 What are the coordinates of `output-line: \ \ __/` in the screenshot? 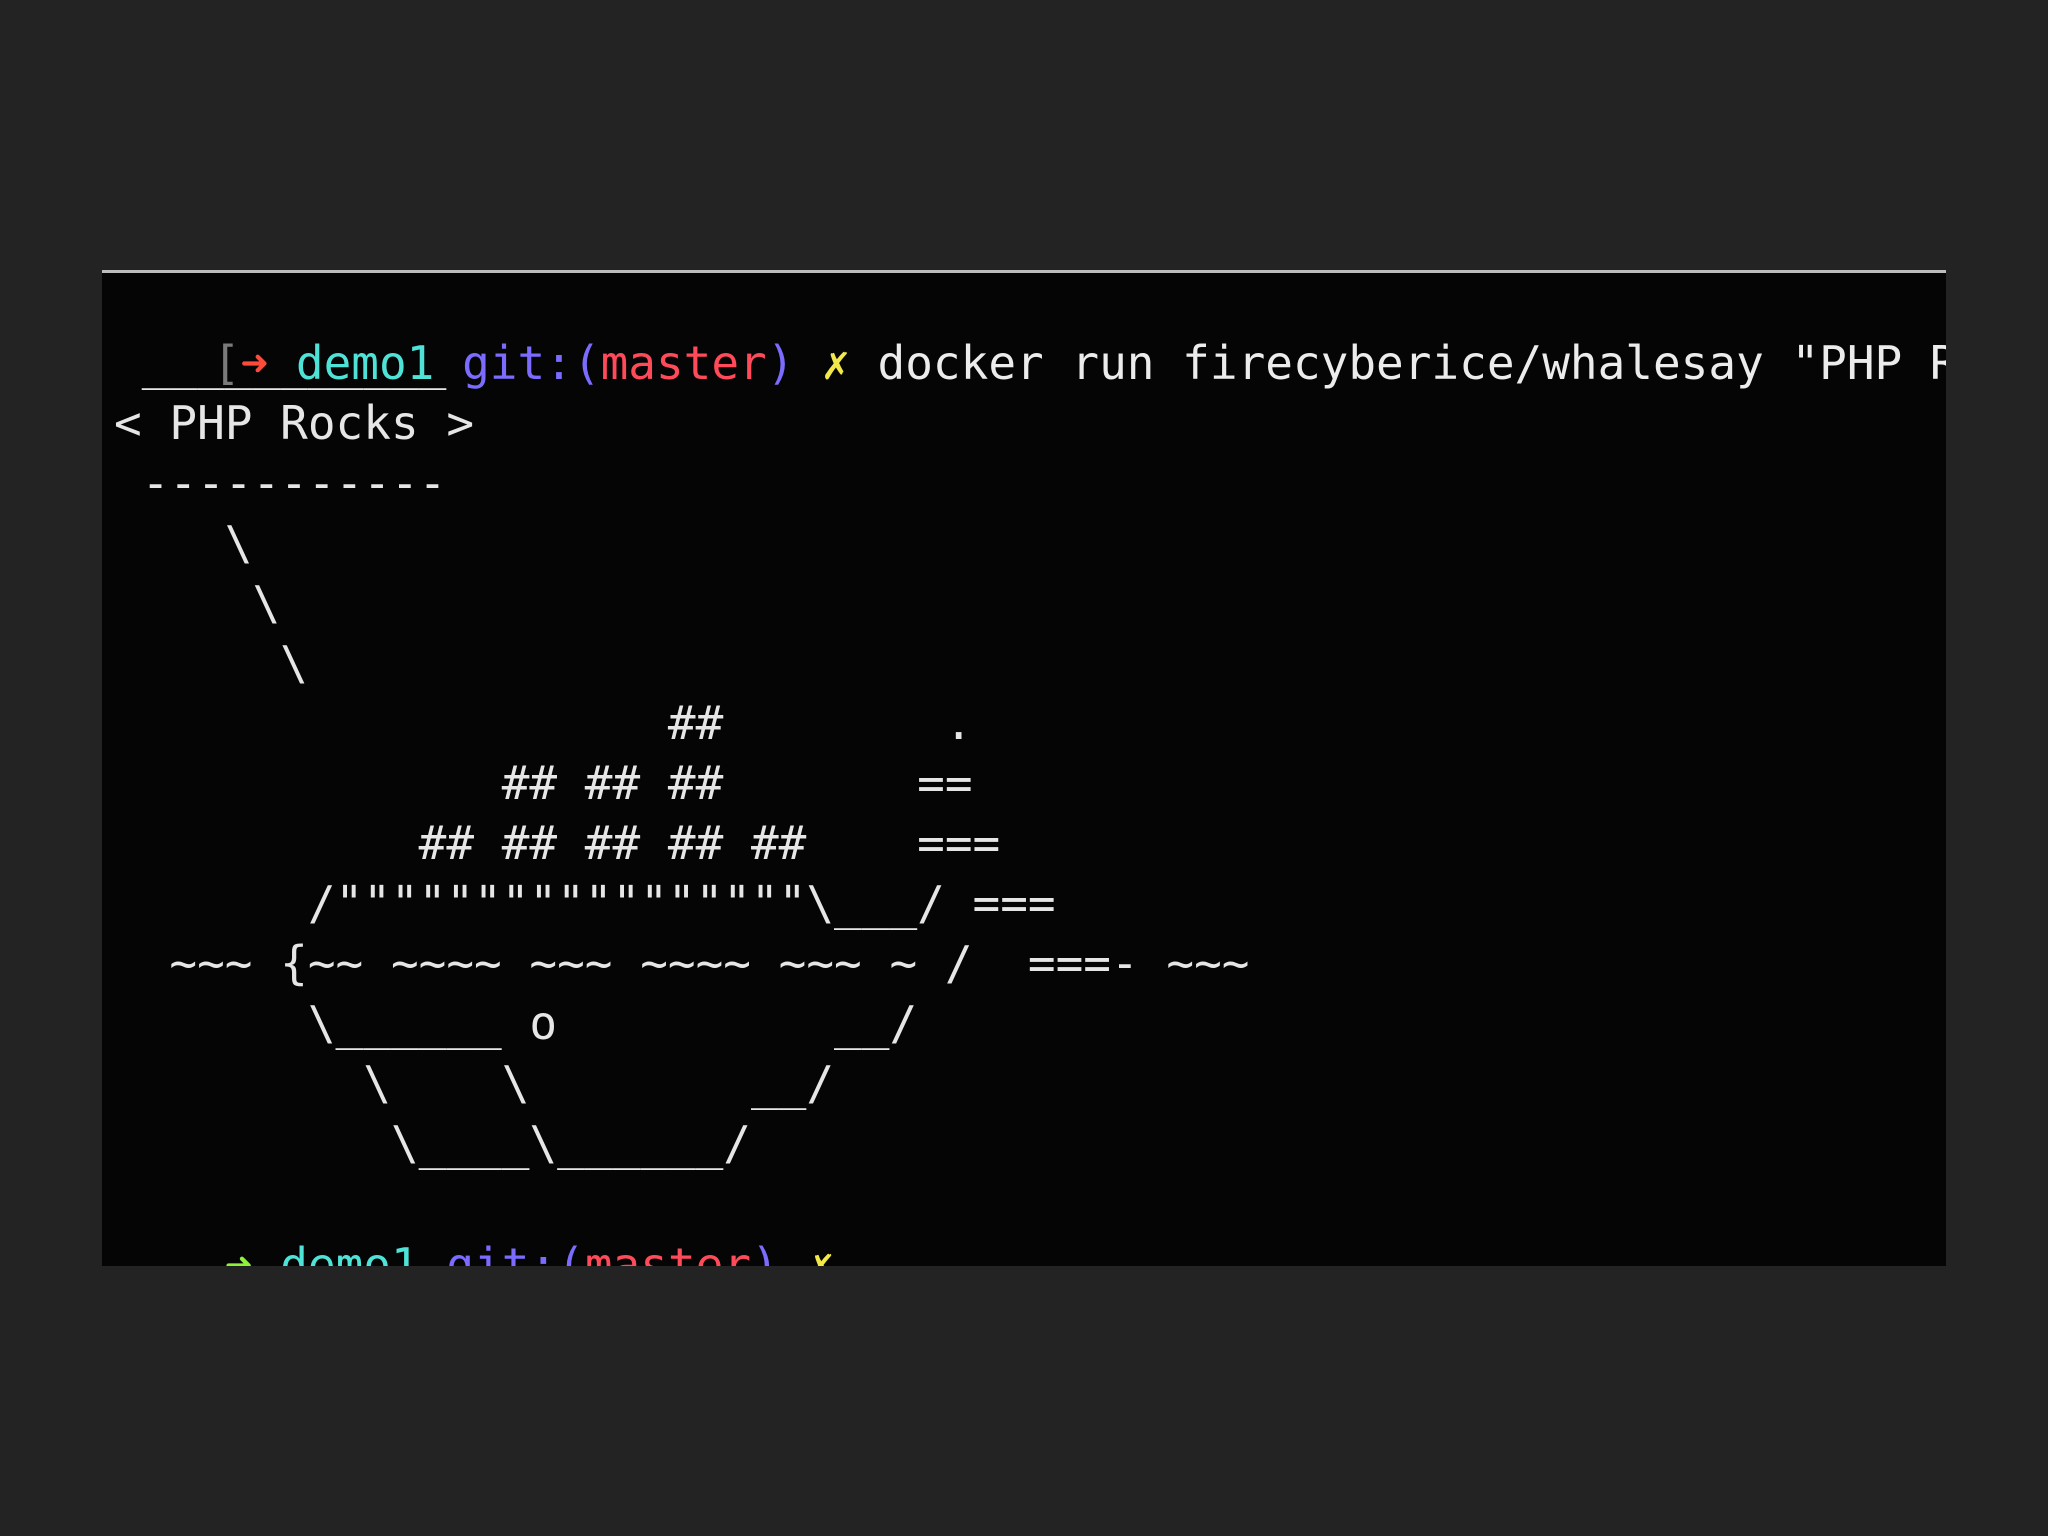 It's located at (474, 1083).